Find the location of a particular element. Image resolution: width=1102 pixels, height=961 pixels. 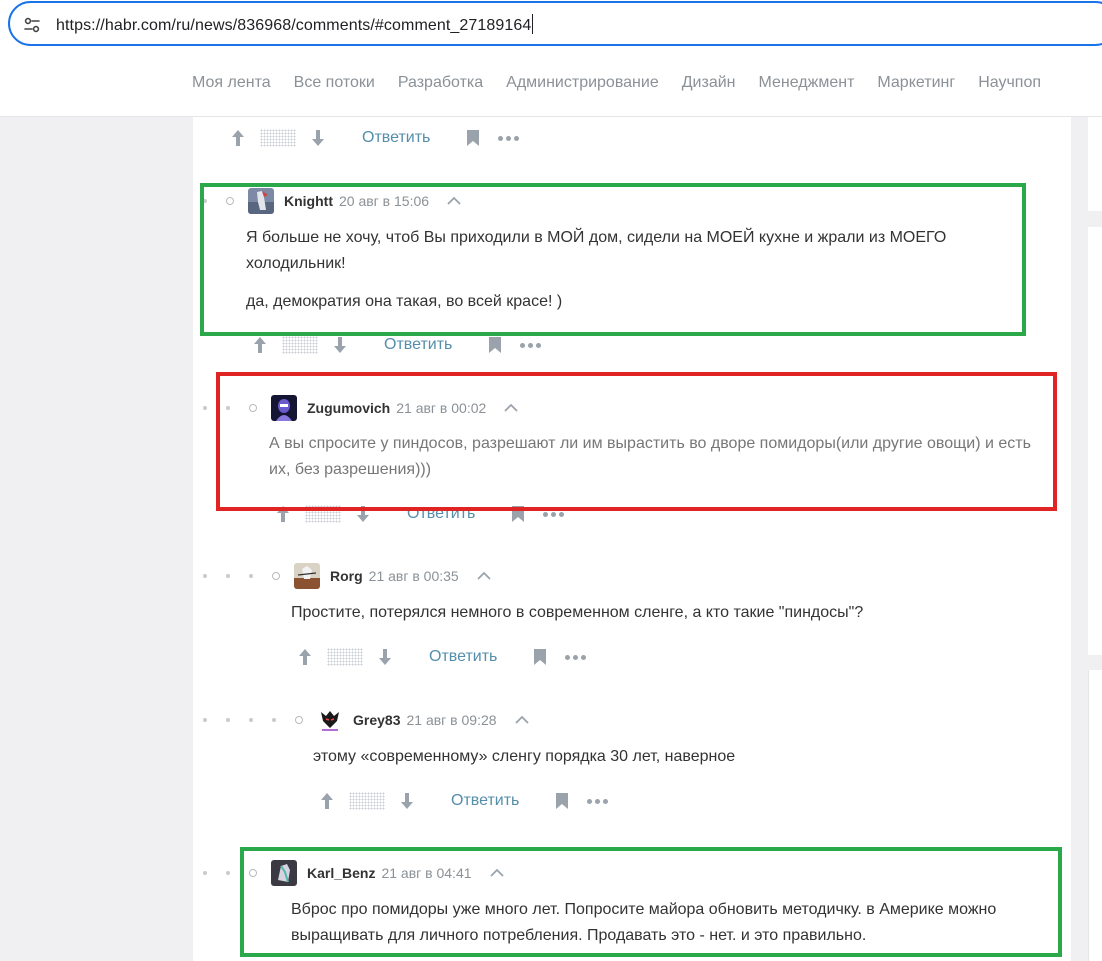

comment-timestamp: 20 авг в 15:06 is located at coordinates (384, 201).